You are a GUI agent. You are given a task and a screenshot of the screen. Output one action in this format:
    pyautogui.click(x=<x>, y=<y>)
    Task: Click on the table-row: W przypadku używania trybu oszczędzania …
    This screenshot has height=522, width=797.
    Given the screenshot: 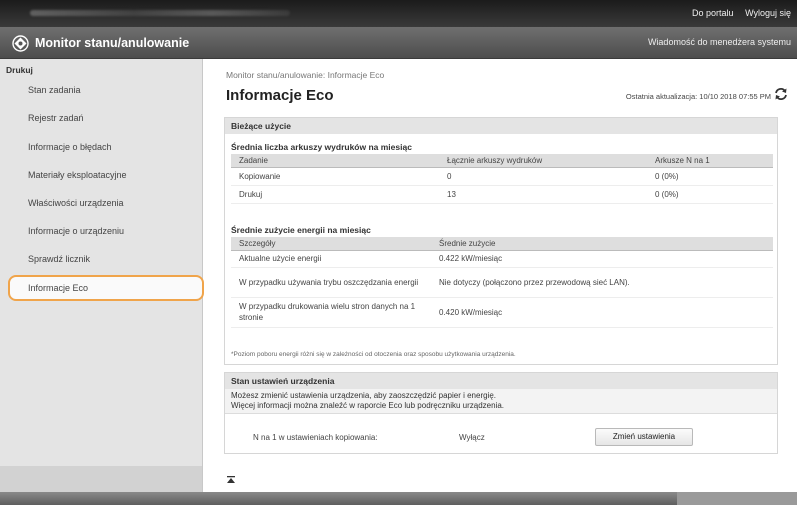 What is the action you would take?
    pyautogui.click(x=502, y=282)
    